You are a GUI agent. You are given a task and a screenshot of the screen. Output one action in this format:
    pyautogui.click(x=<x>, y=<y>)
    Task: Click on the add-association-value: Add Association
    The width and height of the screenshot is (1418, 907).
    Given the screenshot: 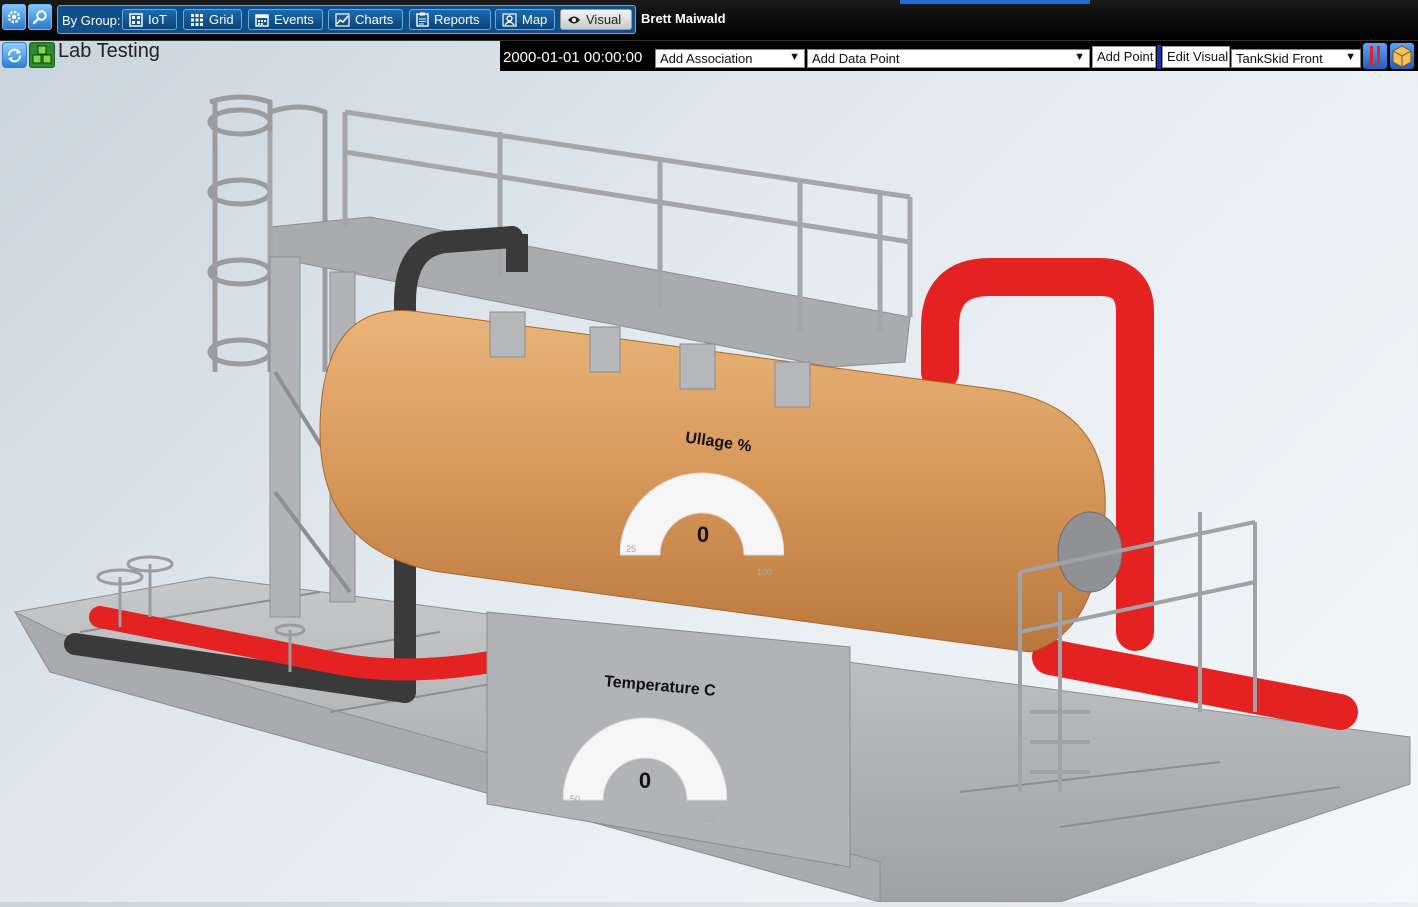 What is the action you would take?
    pyautogui.click(x=706, y=58)
    